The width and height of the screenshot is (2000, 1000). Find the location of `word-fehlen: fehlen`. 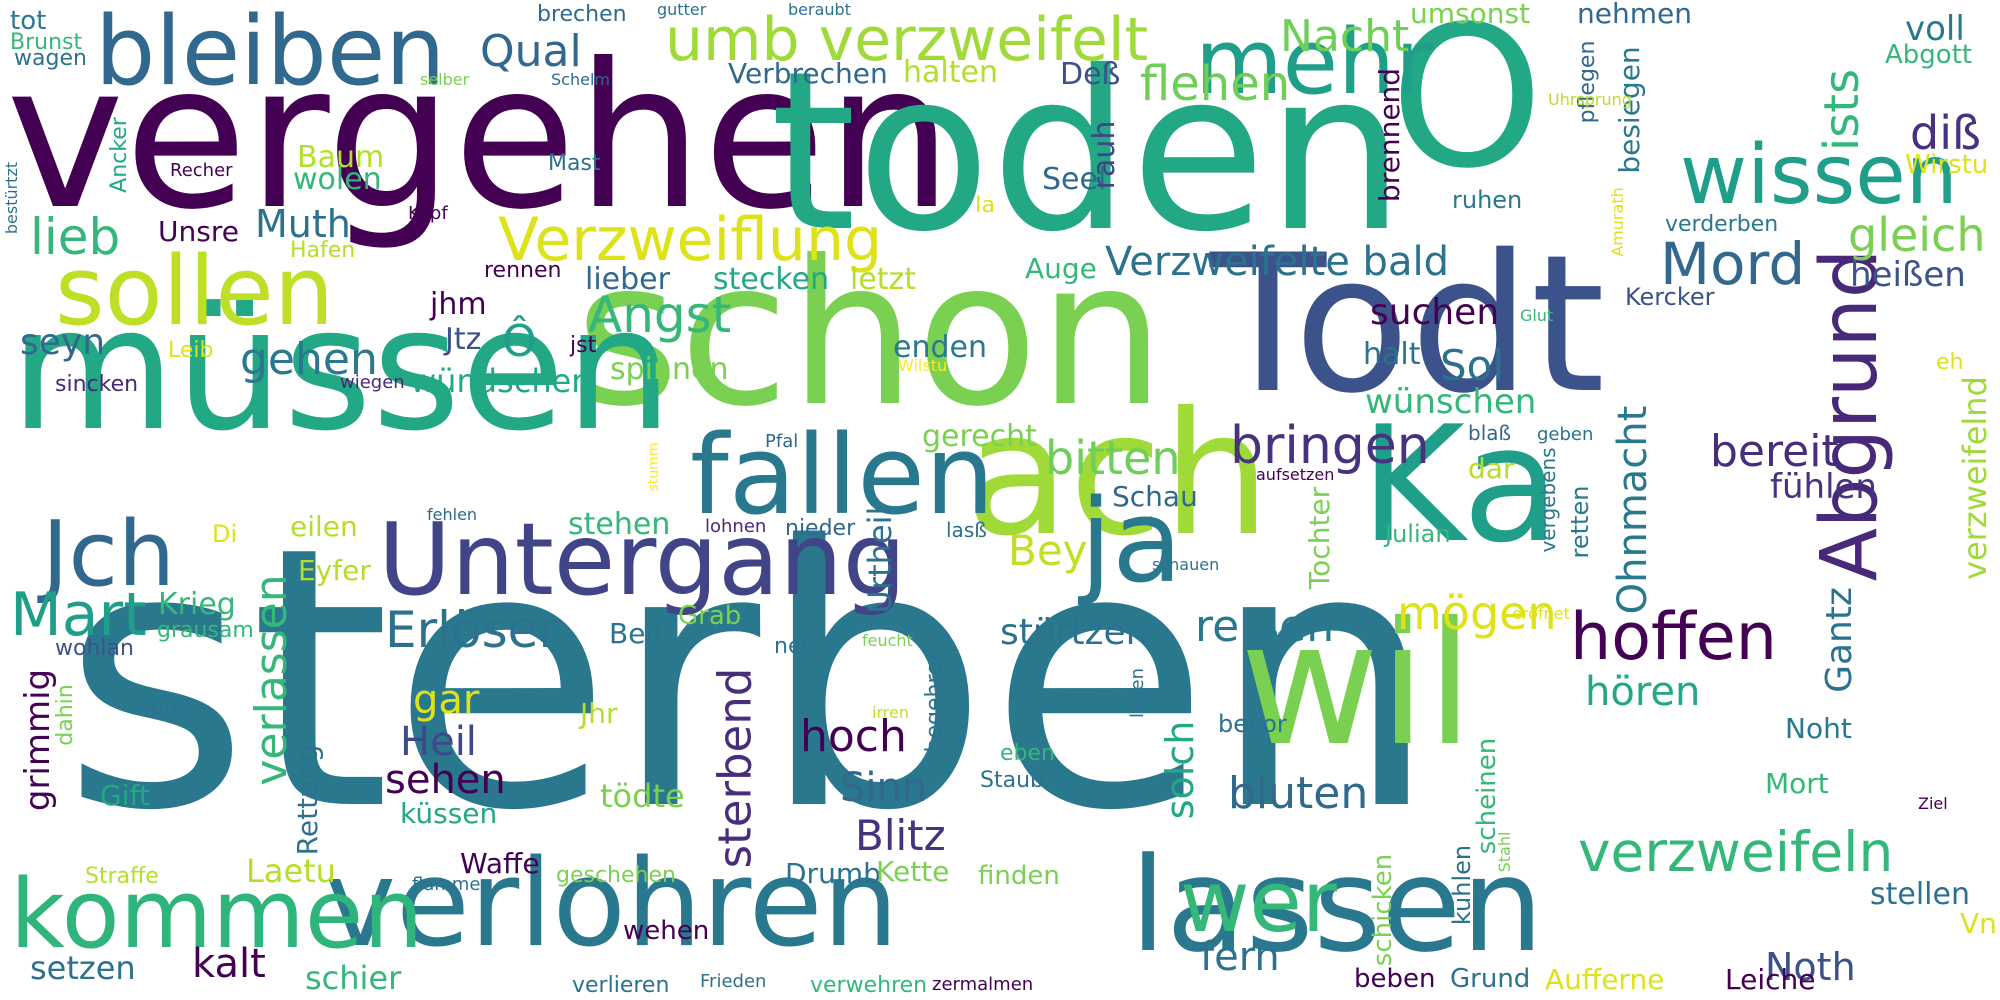

word-fehlen: fehlen is located at coordinates (452, 514).